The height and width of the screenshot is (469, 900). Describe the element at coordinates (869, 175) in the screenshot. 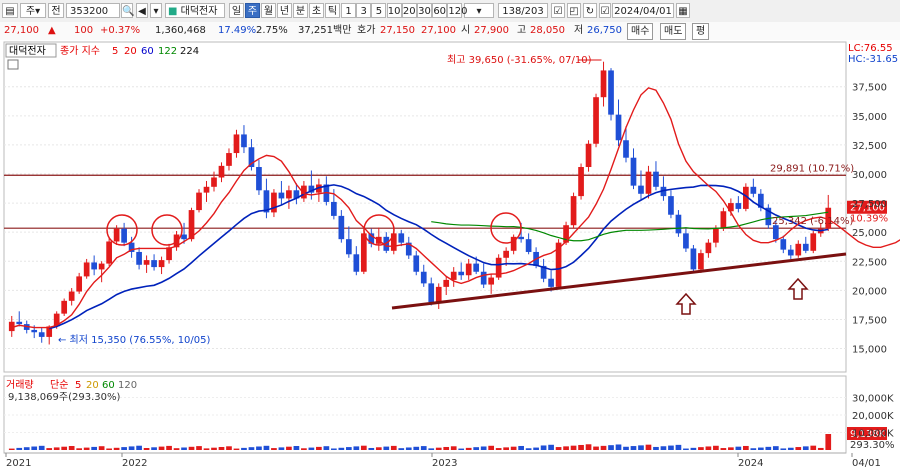

I see `y-tick-label: 30,000` at that location.